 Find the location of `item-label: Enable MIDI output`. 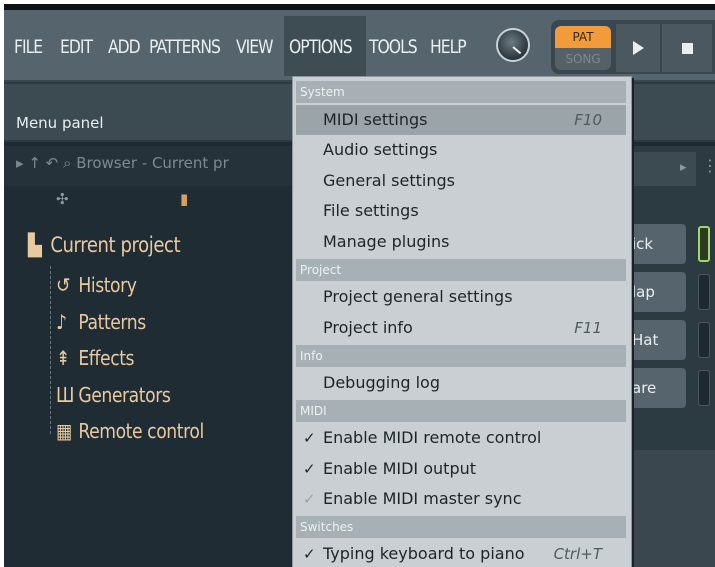

item-label: Enable MIDI output is located at coordinates (400, 468).